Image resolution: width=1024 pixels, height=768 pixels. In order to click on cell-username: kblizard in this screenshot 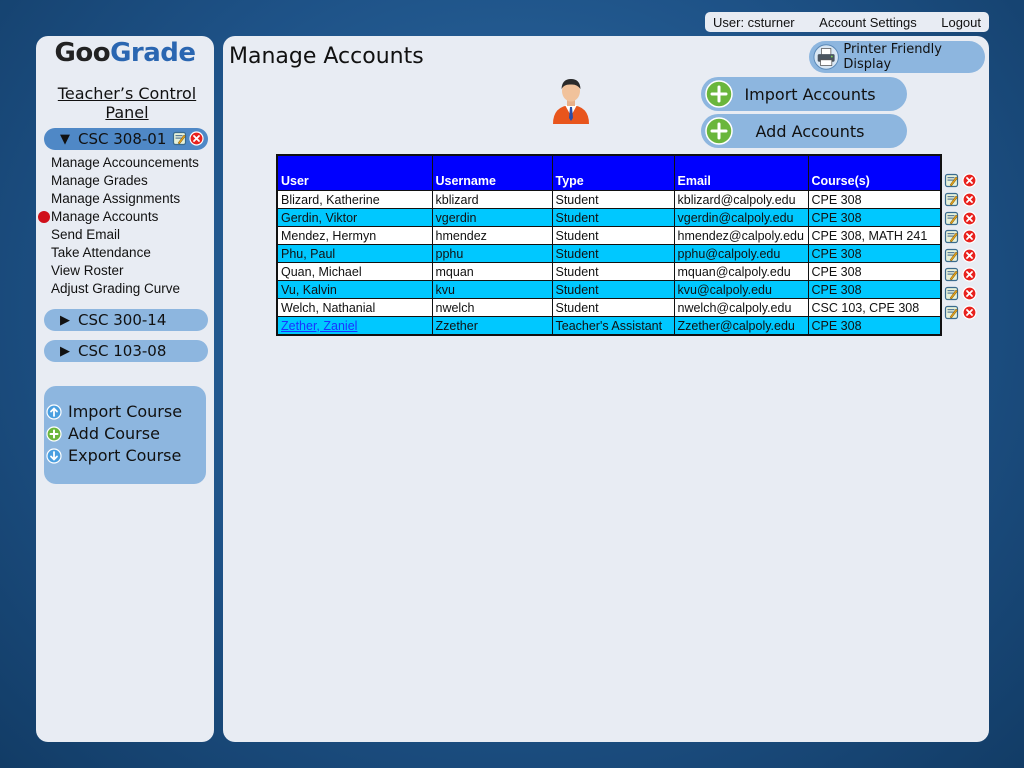, I will do `click(492, 199)`.